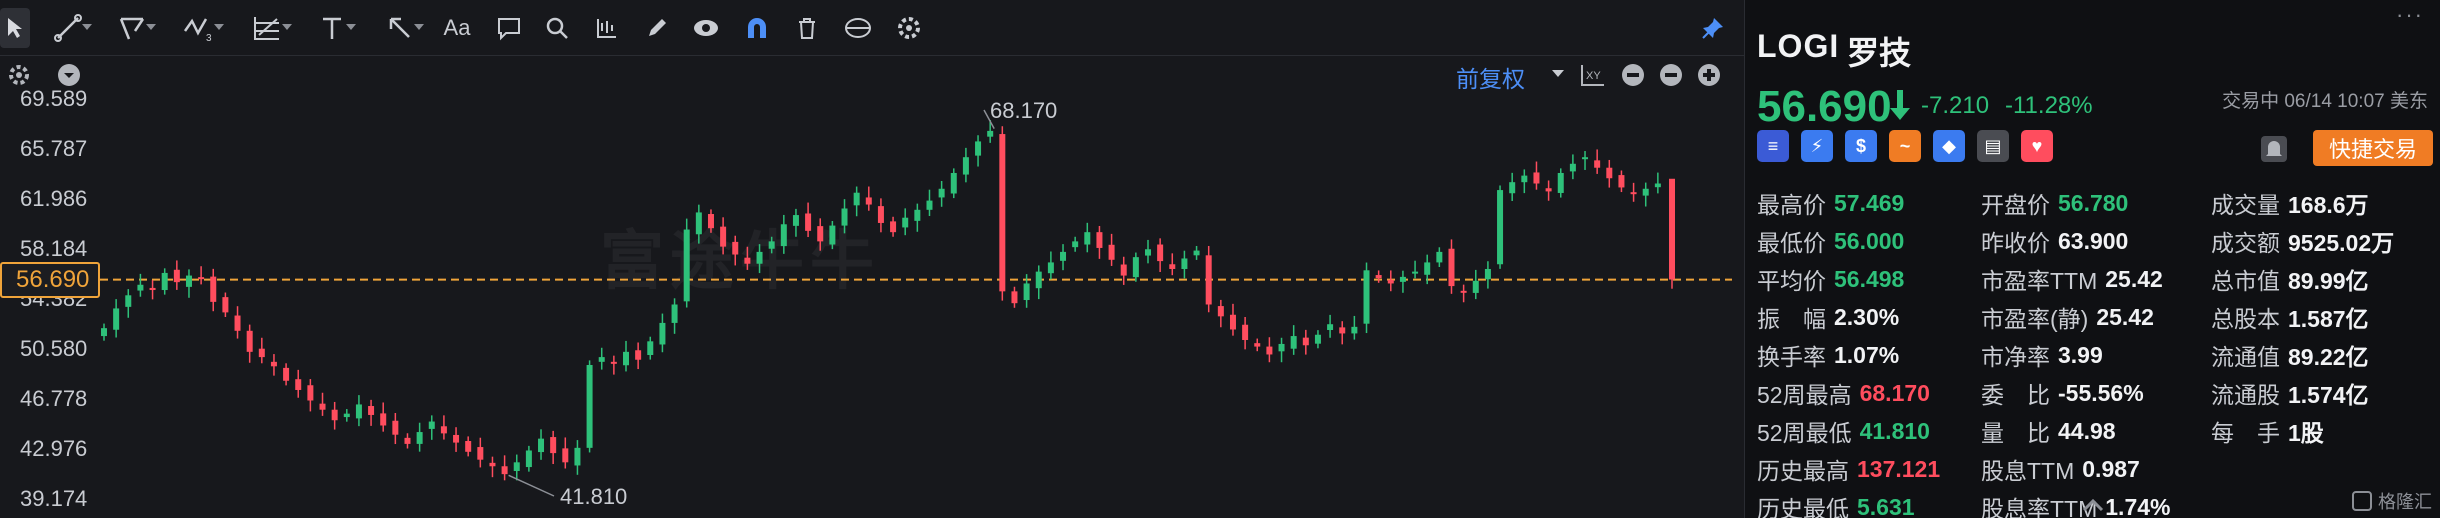  Describe the element at coordinates (1867, 316) in the screenshot. I see `stat-value: 2.30%` at that location.